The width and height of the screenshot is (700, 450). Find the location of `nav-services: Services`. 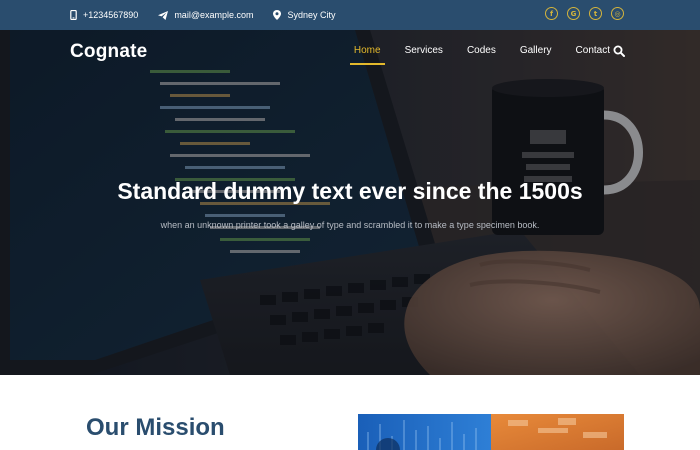

nav-services: Services is located at coordinates (424, 54).